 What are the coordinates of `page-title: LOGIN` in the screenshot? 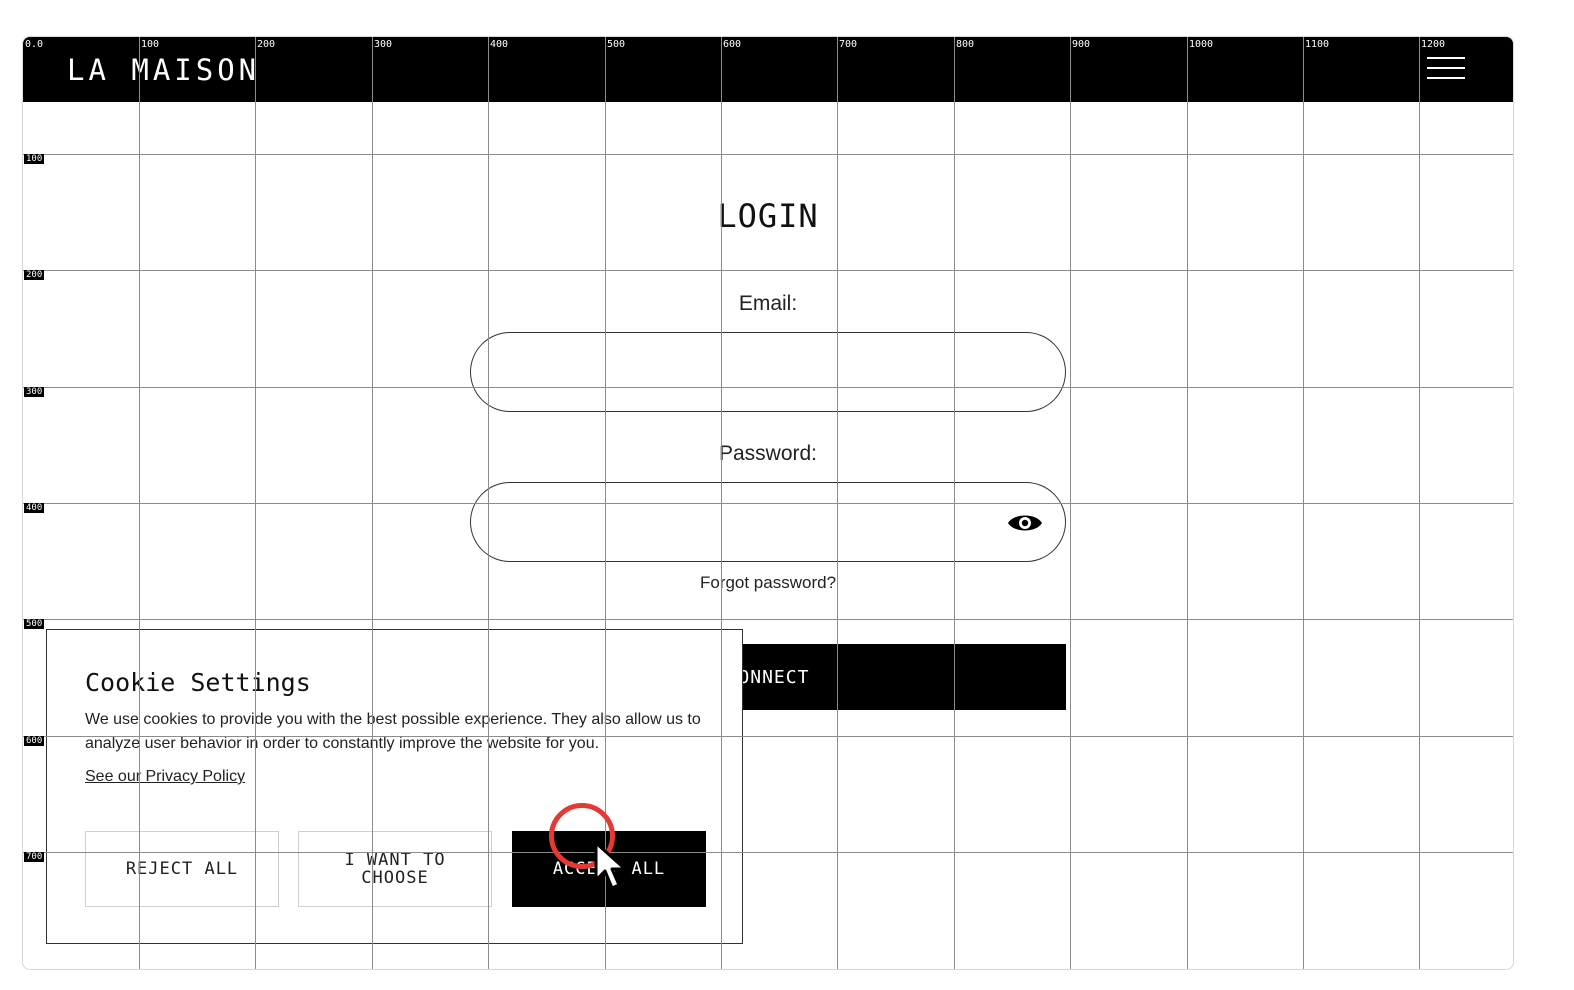 It's located at (768, 216).